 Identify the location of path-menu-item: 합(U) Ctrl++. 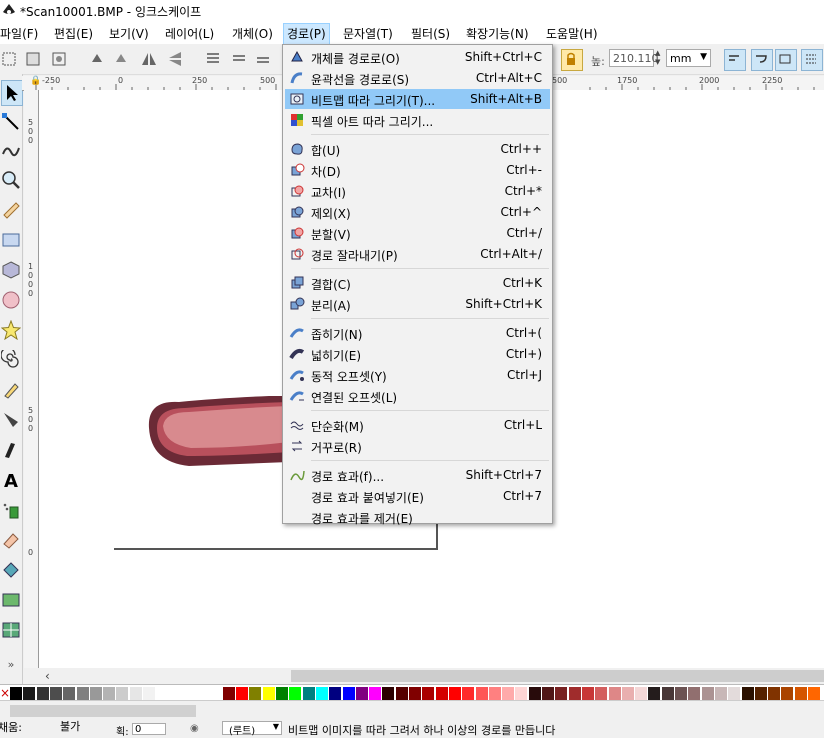
(417, 149).